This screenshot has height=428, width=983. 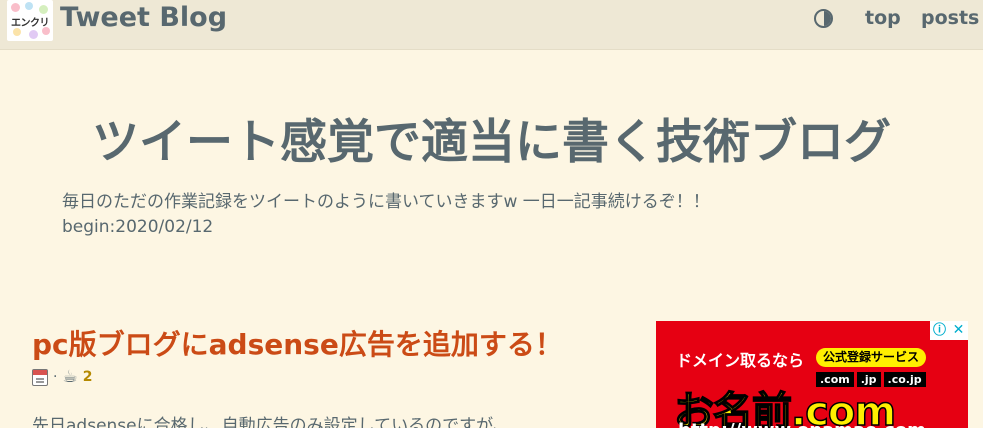 I want to click on calendar-icon, so click(x=40, y=377).